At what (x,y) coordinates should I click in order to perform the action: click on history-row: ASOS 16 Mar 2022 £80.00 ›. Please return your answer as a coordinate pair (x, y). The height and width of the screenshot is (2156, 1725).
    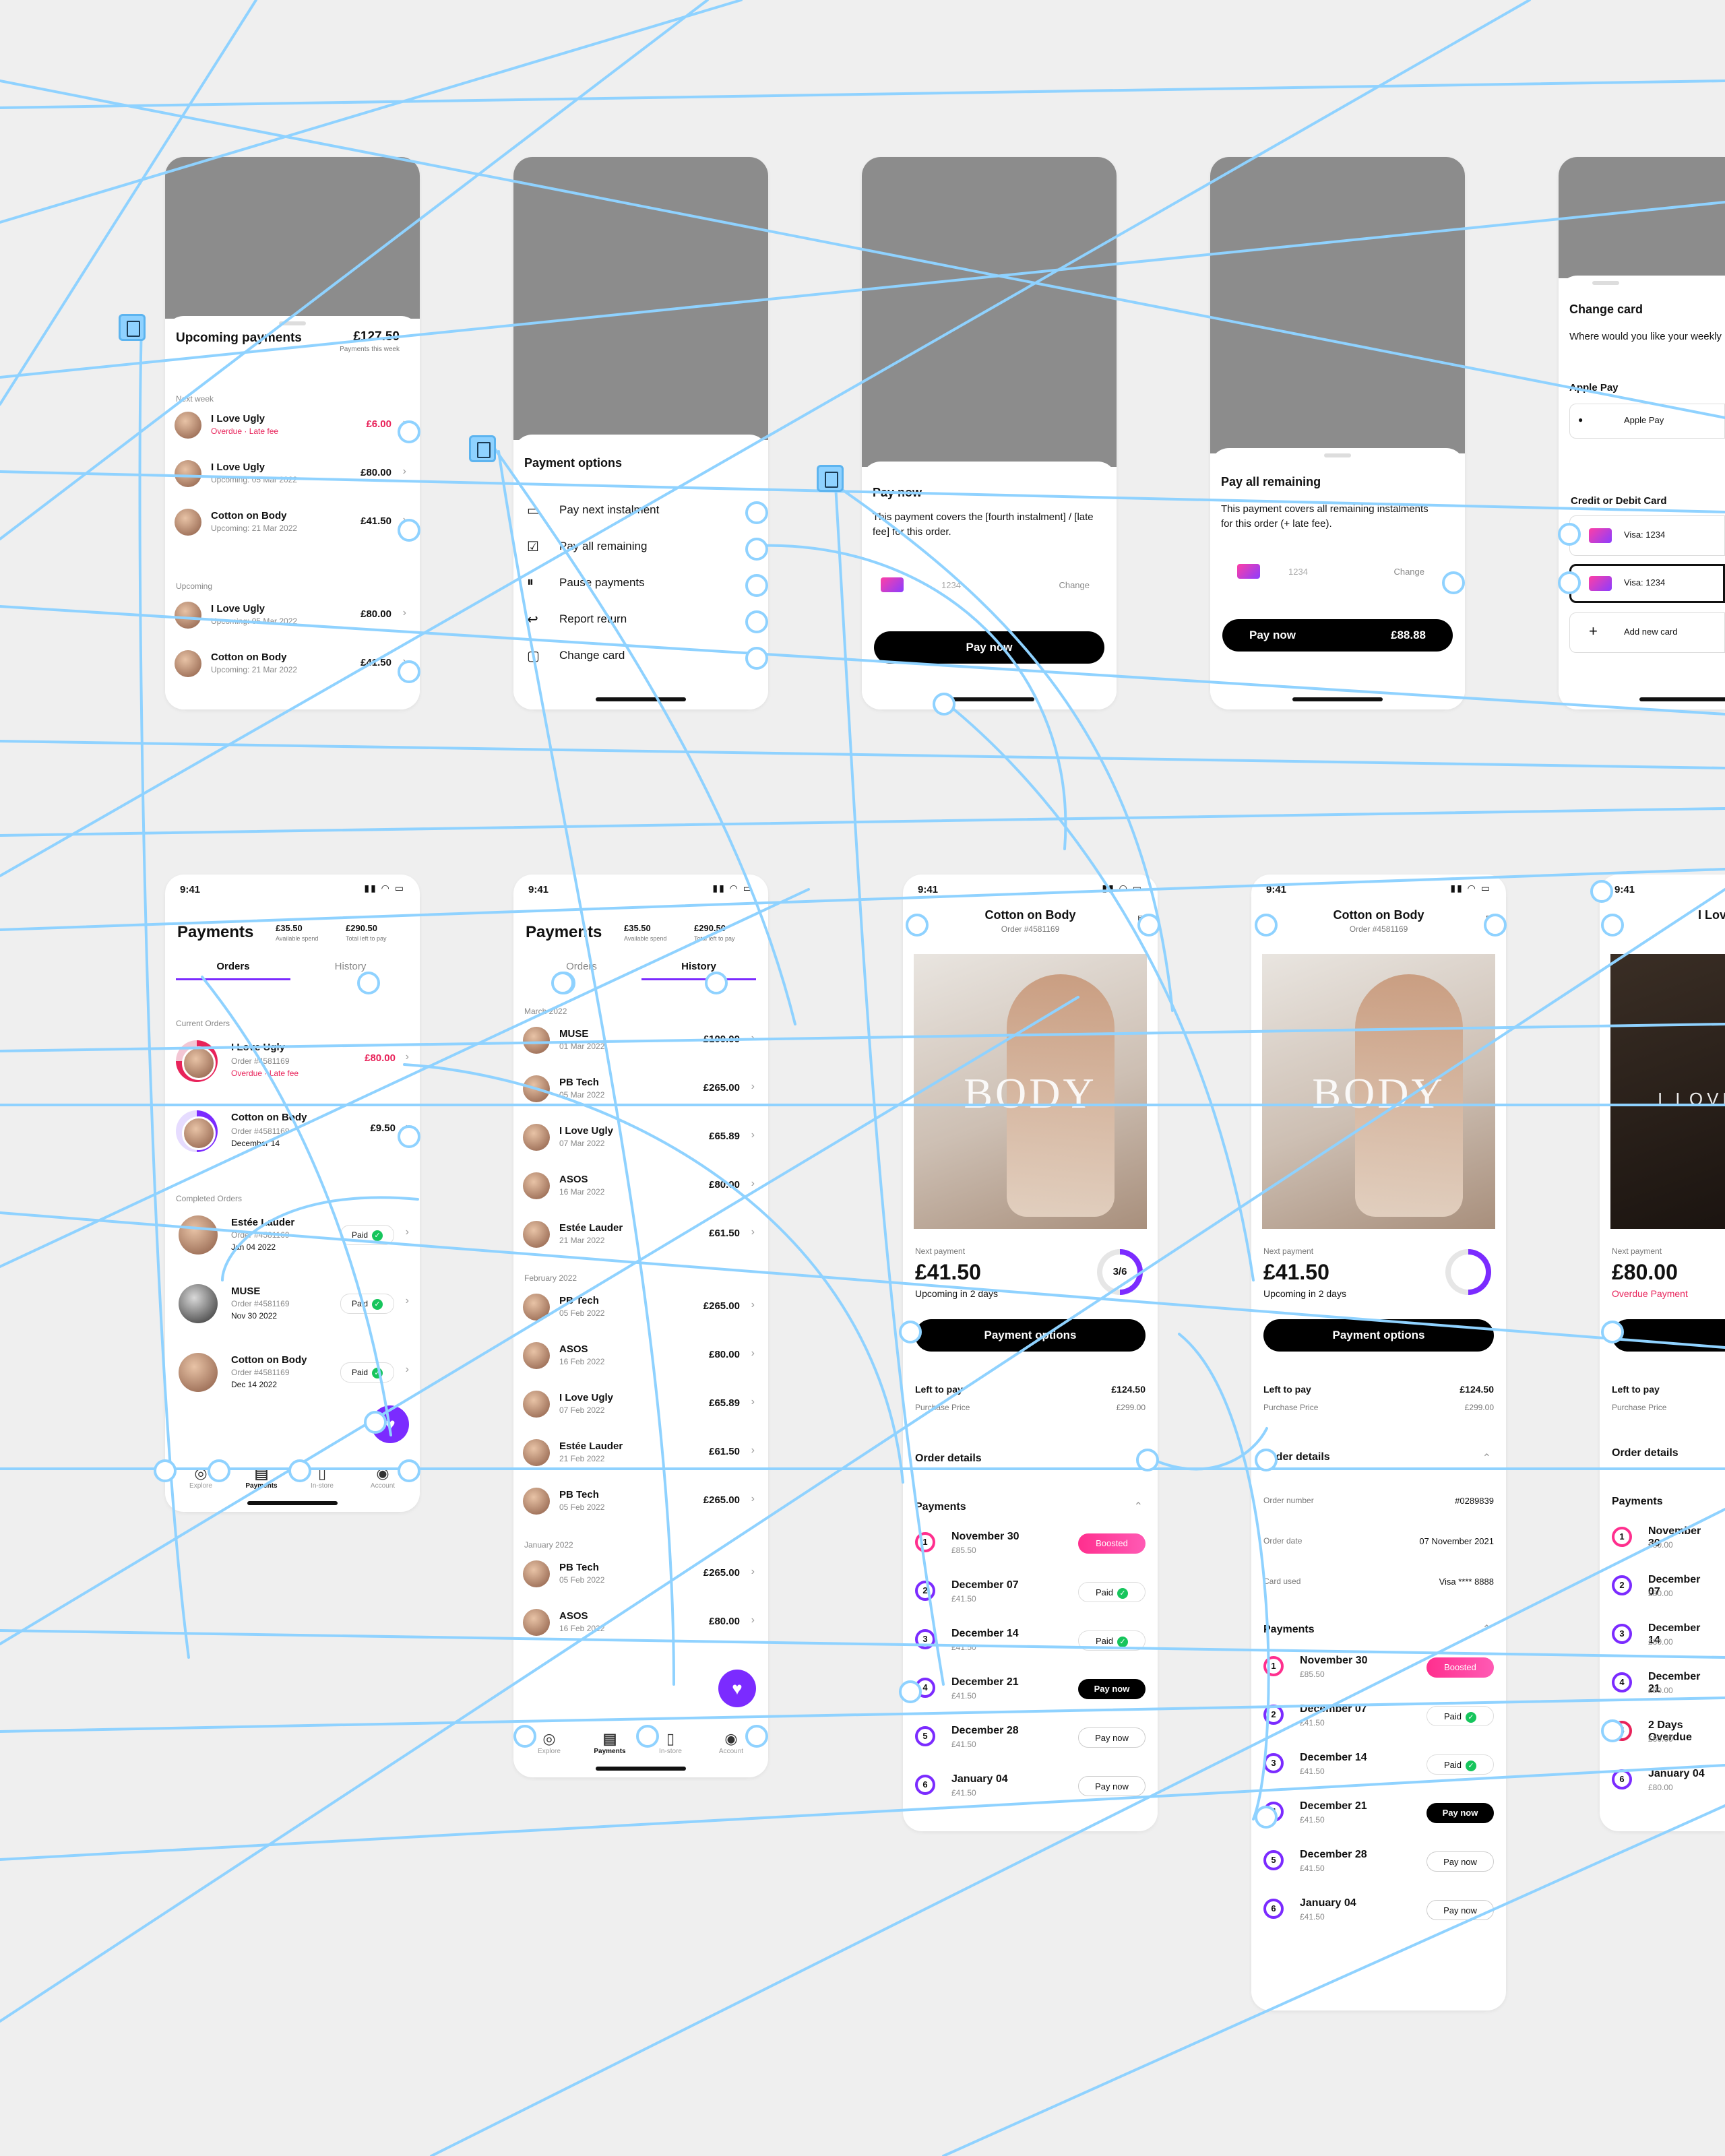
    Looking at the image, I should click on (641, 1187).